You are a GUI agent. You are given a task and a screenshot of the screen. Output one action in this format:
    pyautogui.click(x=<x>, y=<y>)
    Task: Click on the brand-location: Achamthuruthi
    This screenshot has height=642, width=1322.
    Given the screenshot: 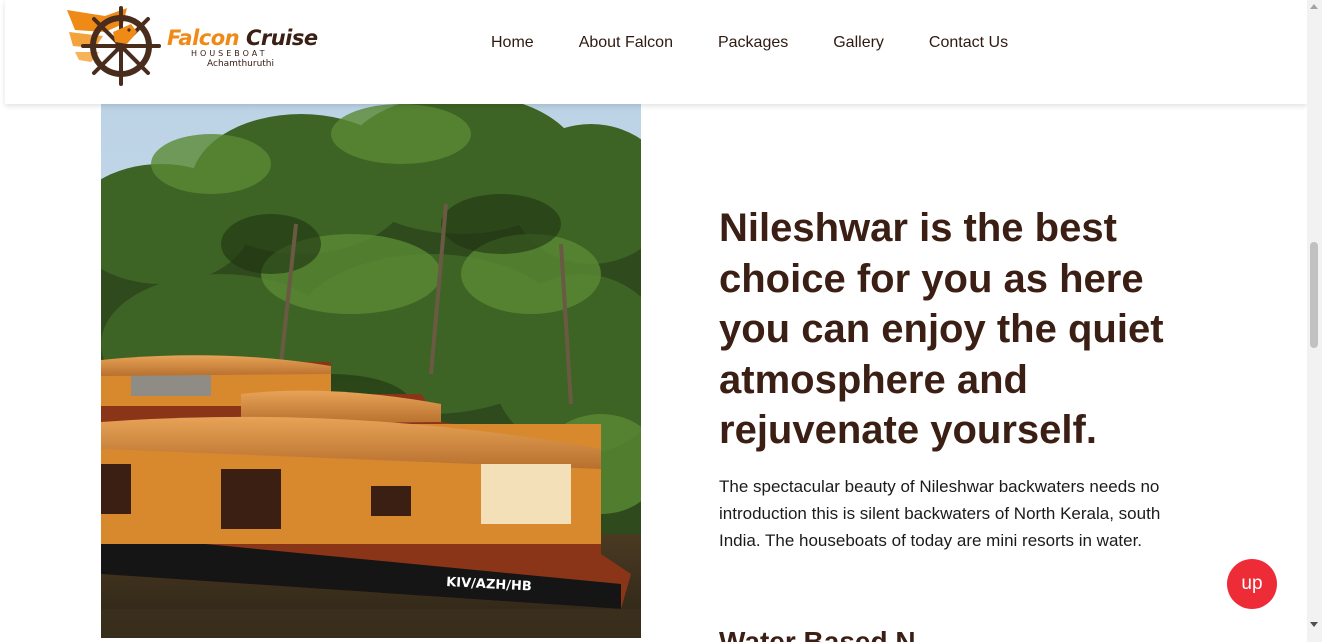 What is the action you would take?
    pyautogui.click(x=241, y=64)
    